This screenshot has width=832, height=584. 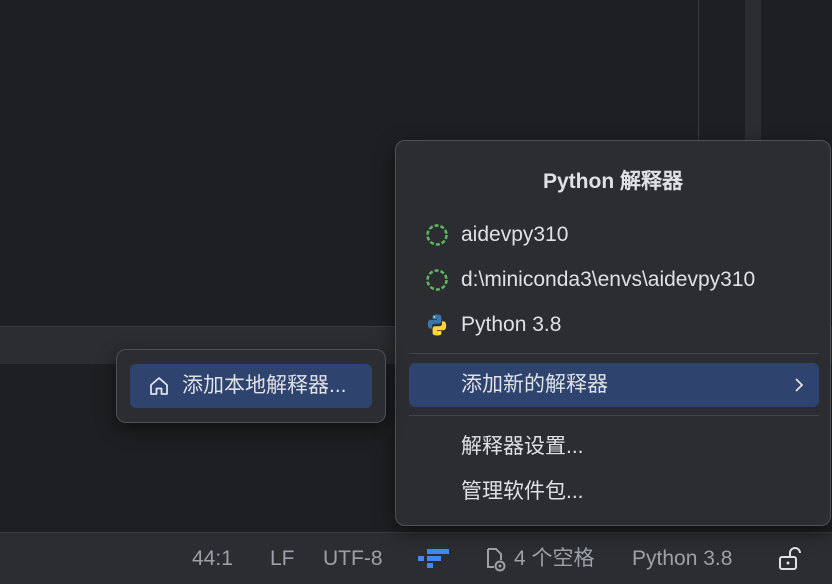 What do you see at coordinates (614, 235) in the screenshot?
I see `interpreter-item-aidevpy310: aidevpy310` at bounding box center [614, 235].